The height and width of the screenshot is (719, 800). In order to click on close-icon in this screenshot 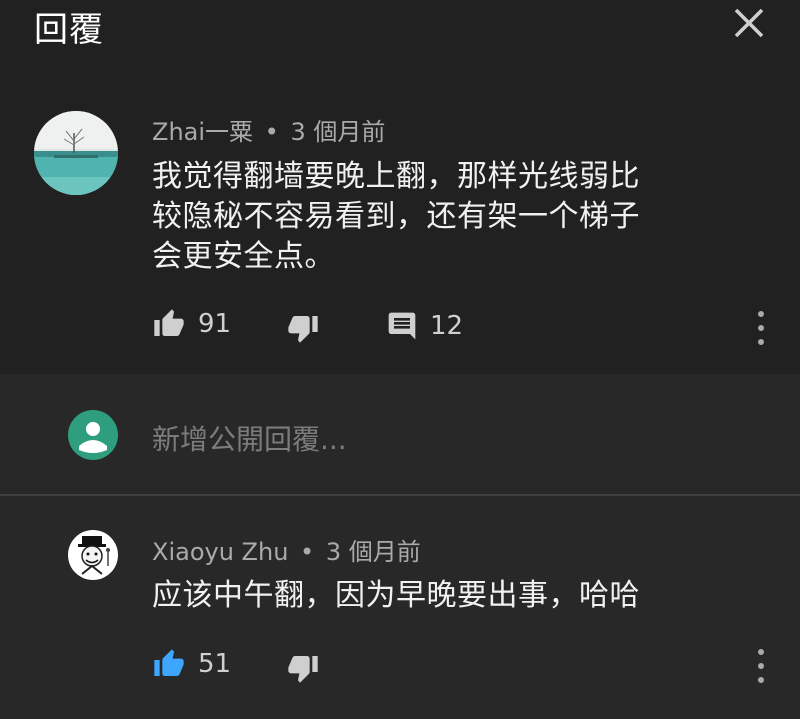, I will do `click(749, 23)`.